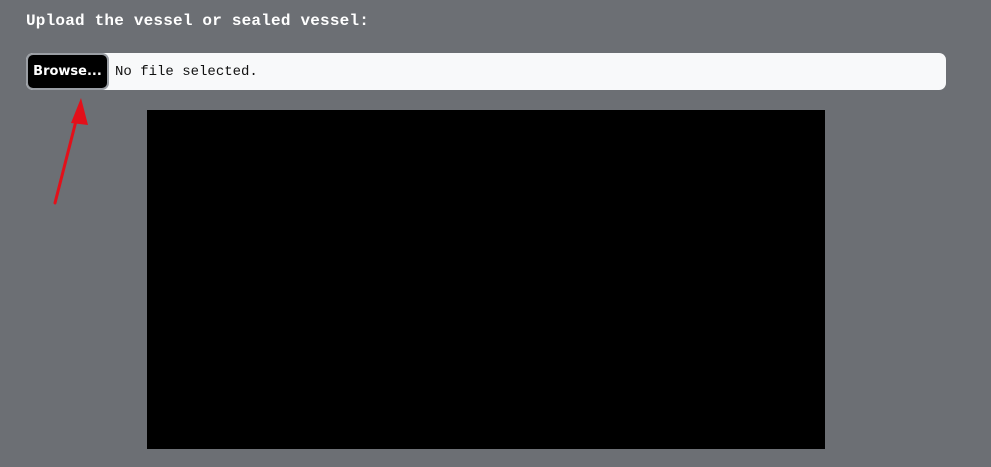 This screenshot has width=991, height=467. Describe the element at coordinates (79, 111) in the screenshot. I see `annotation-arrow-head` at that location.